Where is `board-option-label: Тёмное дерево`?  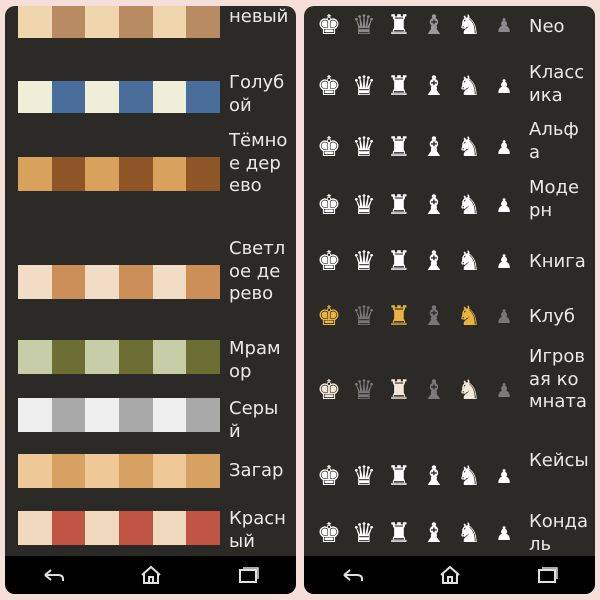
board-option-label: Тёмное дерево is located at coordinates (258, 163).